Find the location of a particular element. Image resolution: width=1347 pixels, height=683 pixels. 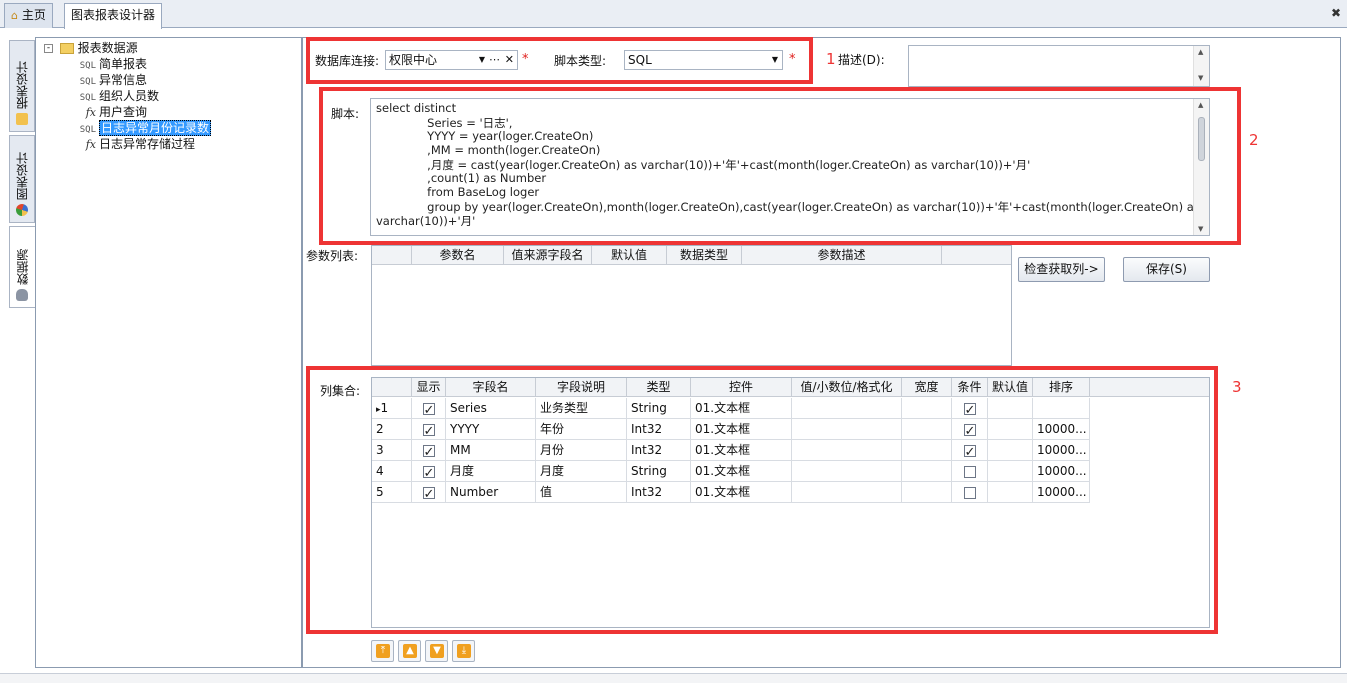

tree-item: SQL 异常信息 is located at coordinates (110, 80).